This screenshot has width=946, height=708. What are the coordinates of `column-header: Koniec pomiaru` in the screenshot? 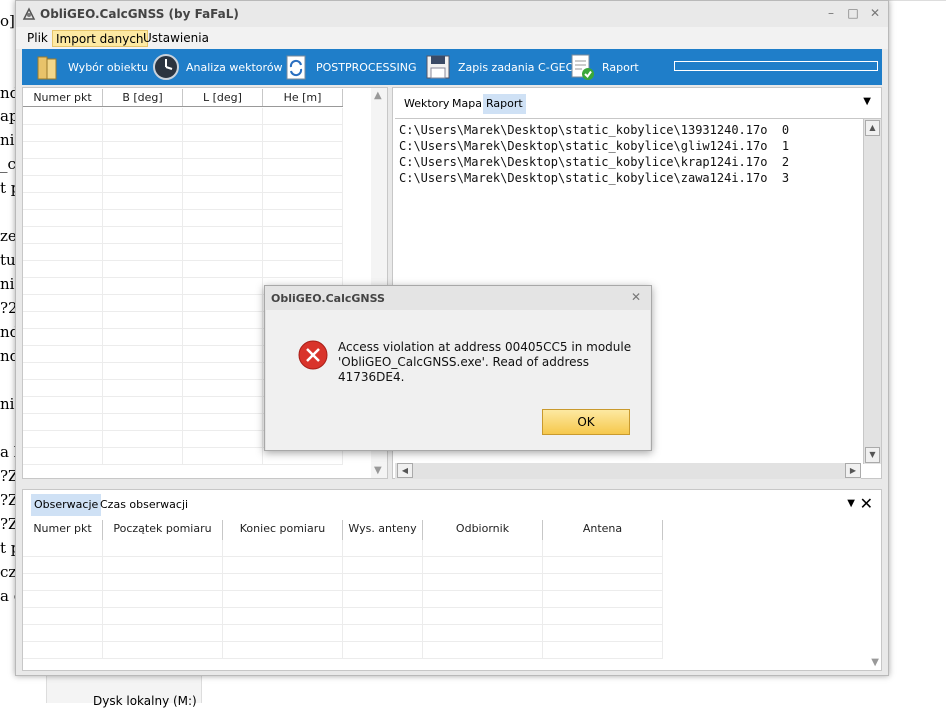 It's located at (283, 530).